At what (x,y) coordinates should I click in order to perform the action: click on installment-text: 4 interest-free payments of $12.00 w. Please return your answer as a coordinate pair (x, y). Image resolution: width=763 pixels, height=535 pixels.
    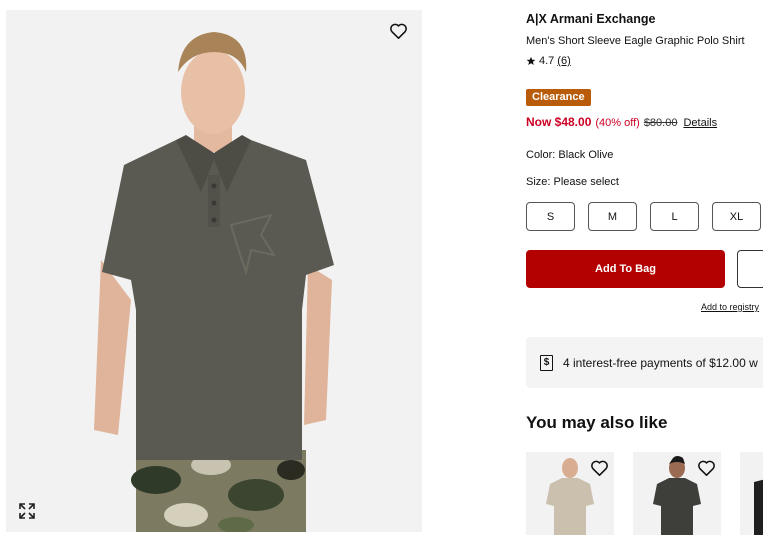
    Looking at the image, I should click on (660, 362).